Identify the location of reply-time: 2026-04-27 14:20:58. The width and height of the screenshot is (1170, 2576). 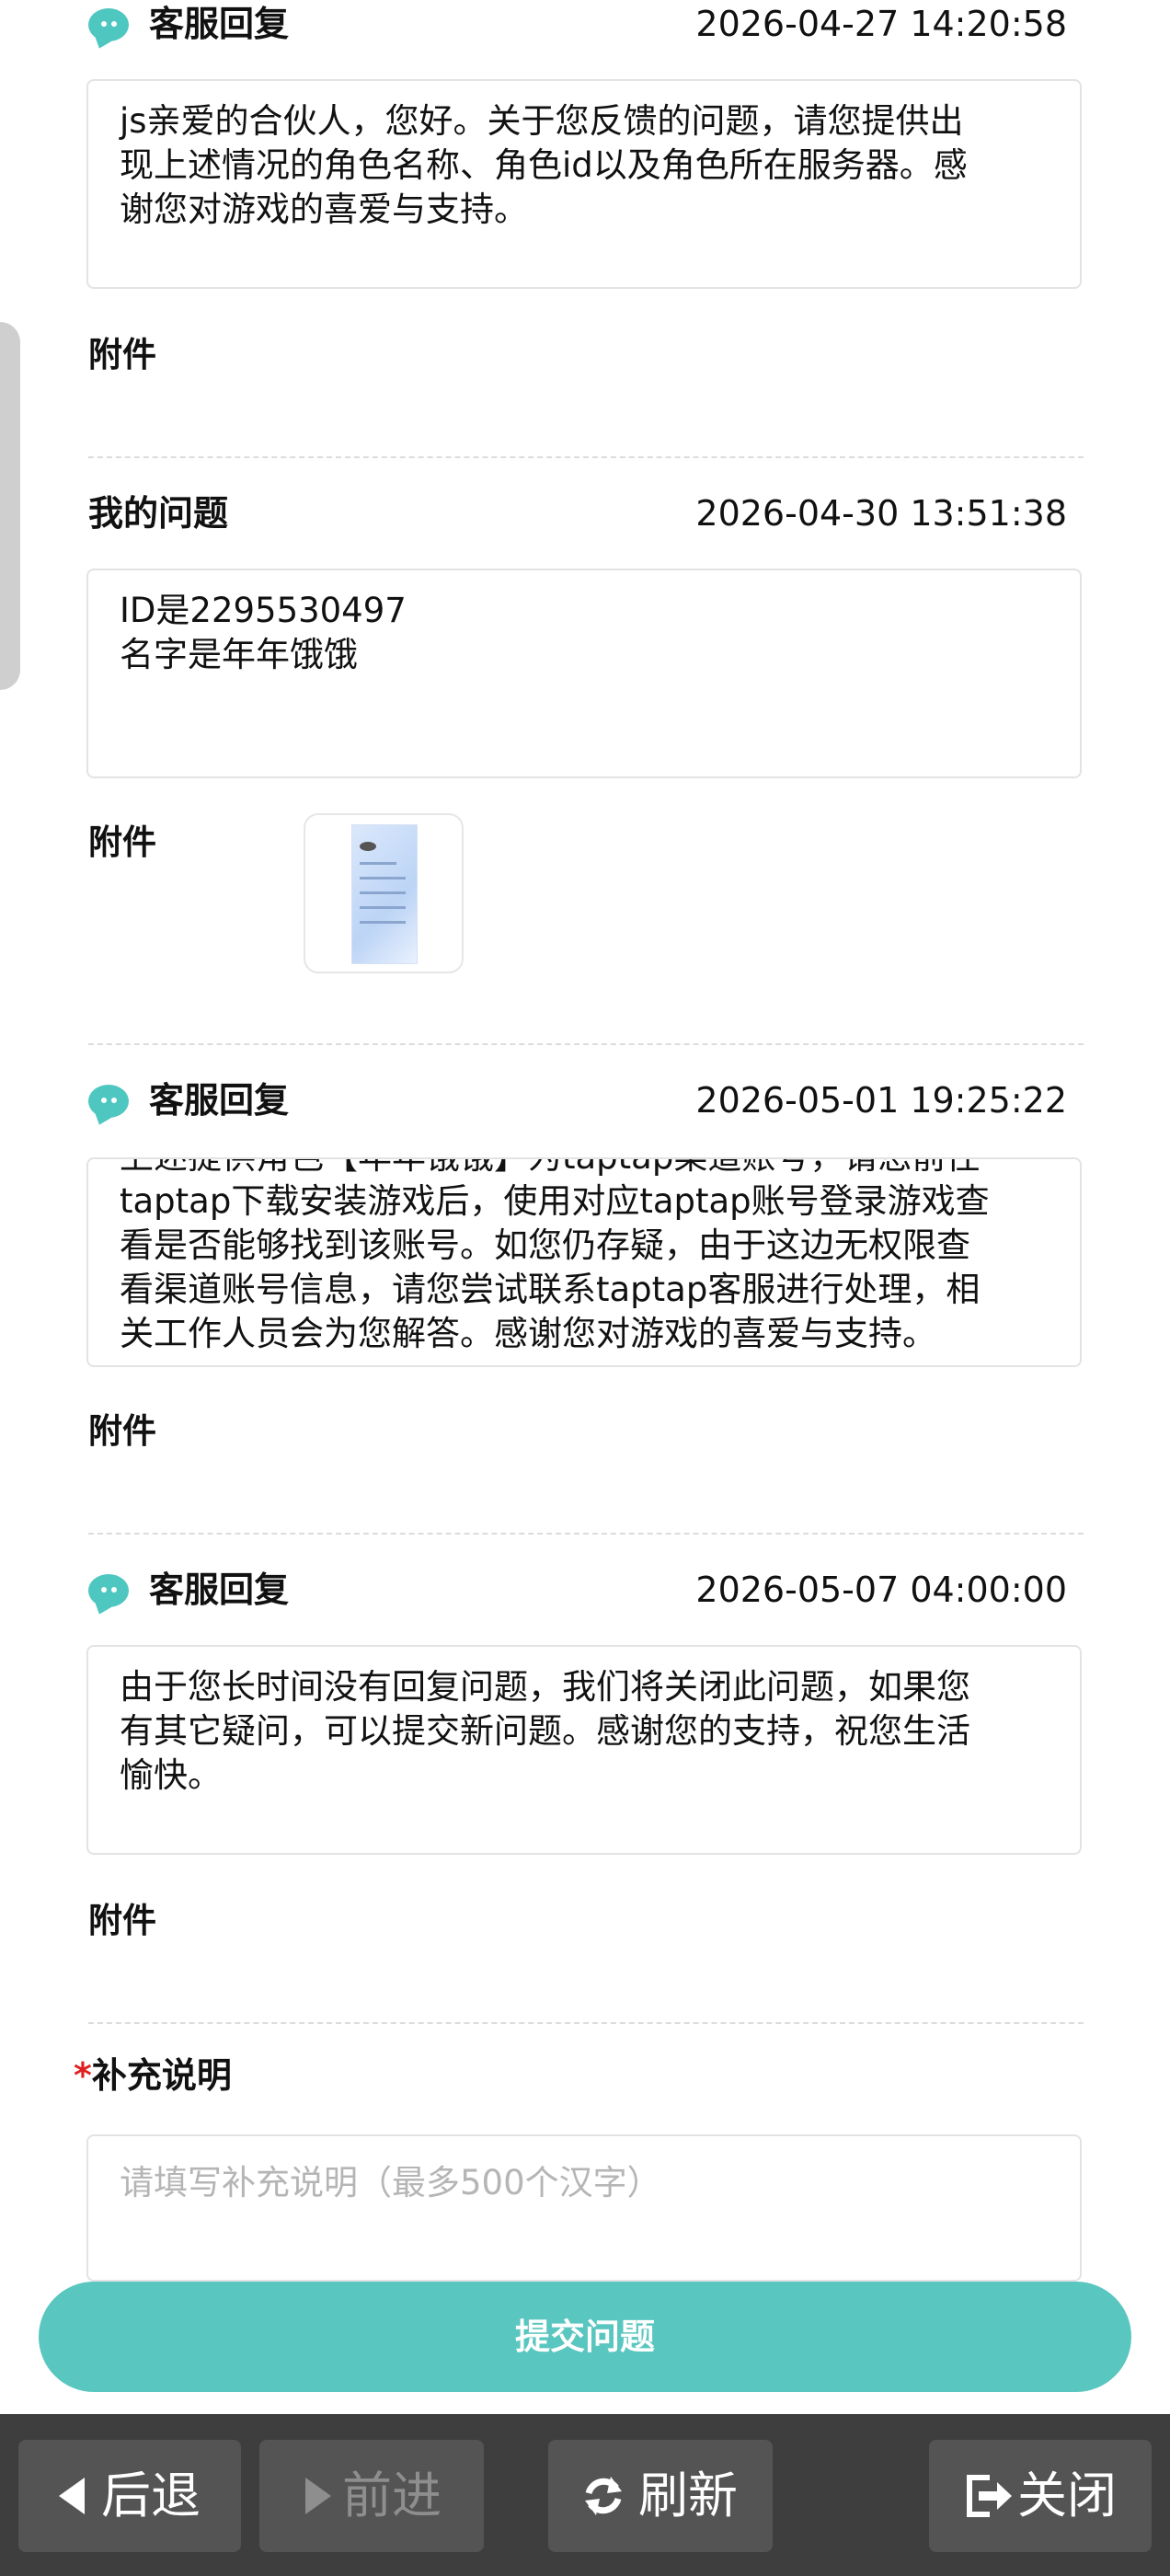
(881, 24).